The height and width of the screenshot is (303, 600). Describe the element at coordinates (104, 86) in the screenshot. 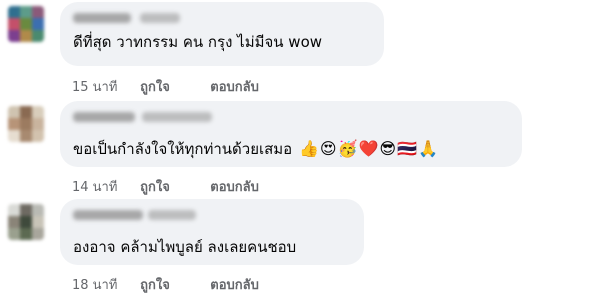

I see `comment-timestamp: 15 นาที` at that location.